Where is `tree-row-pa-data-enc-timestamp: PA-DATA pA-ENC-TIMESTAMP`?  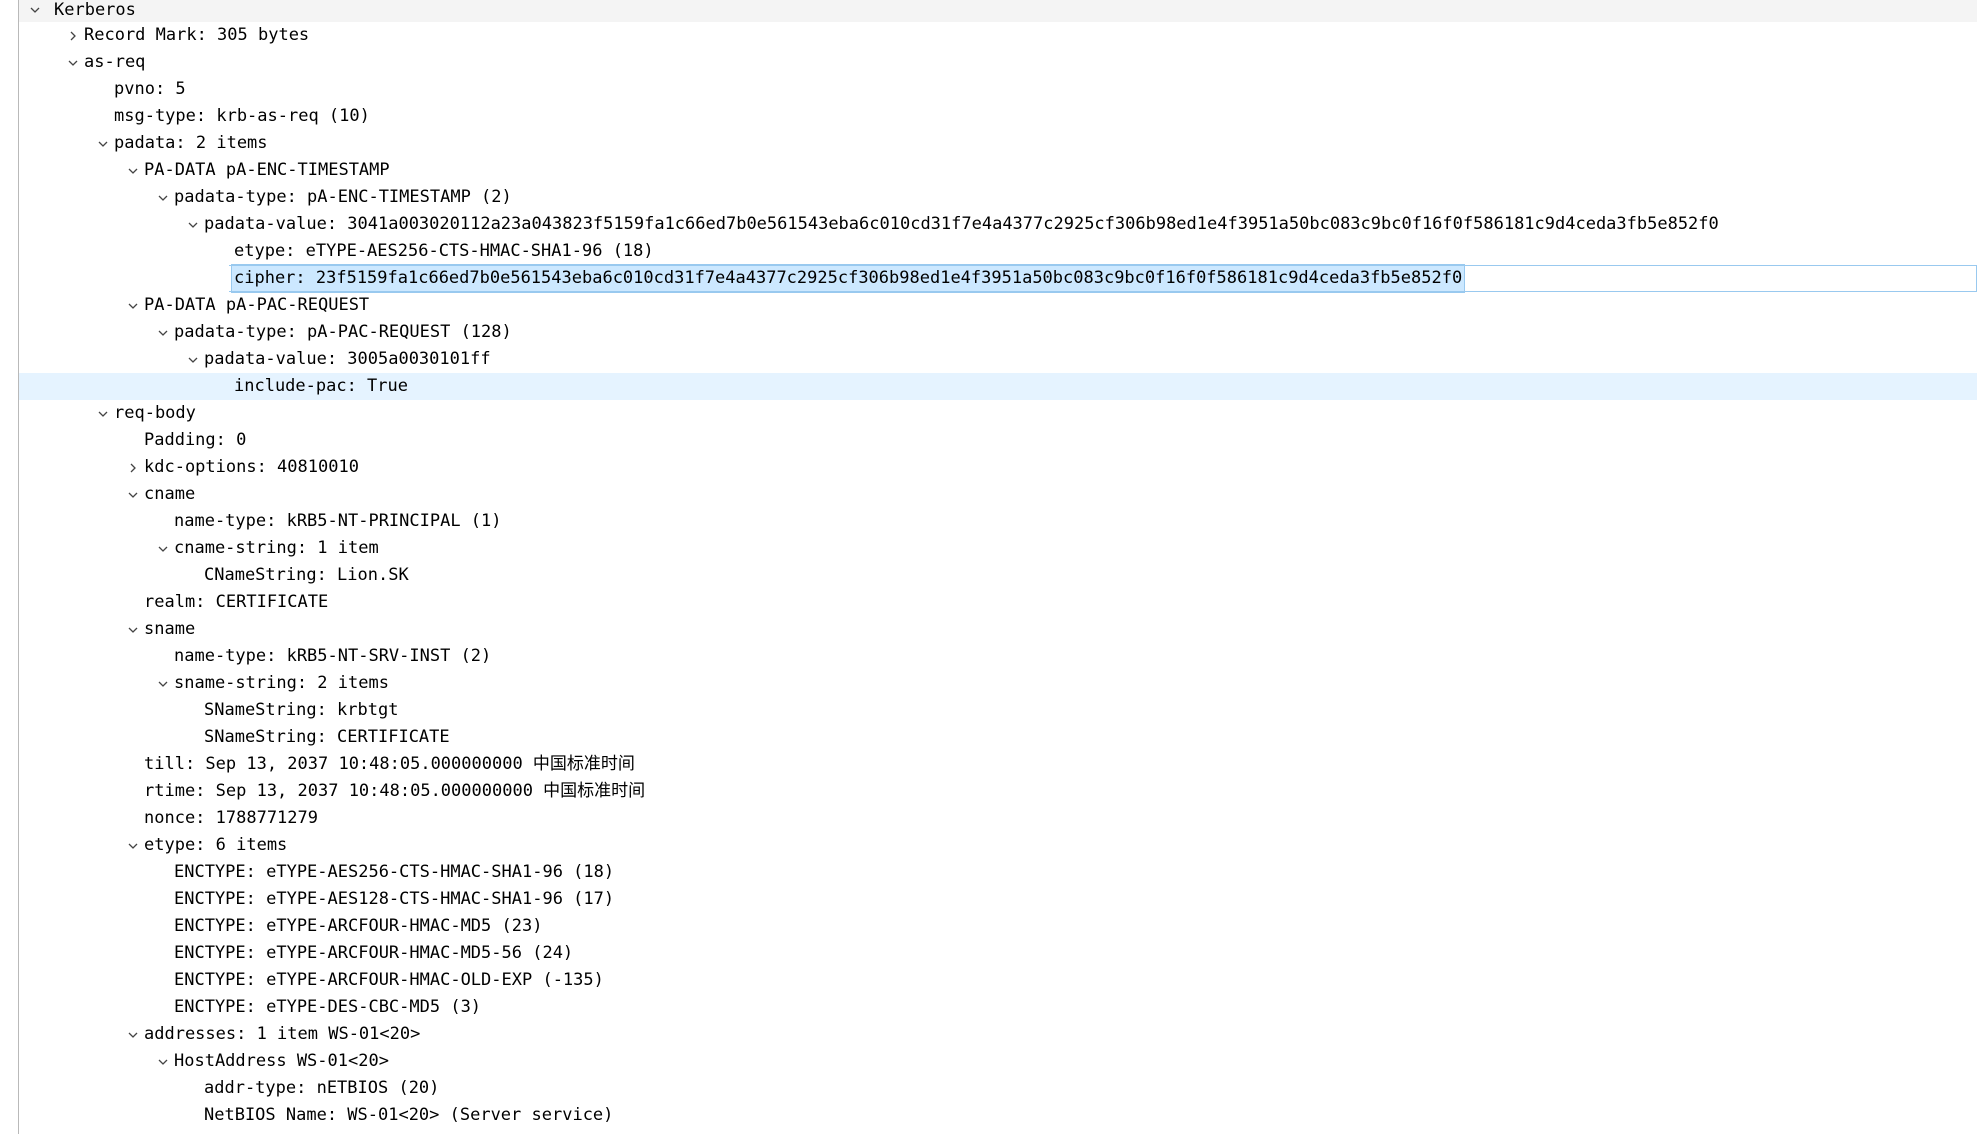 tree-row-pa-data-enc-timestamp: PA-DATA pA-ENC-TIMESTAMP is located at coordinates (998, 170).